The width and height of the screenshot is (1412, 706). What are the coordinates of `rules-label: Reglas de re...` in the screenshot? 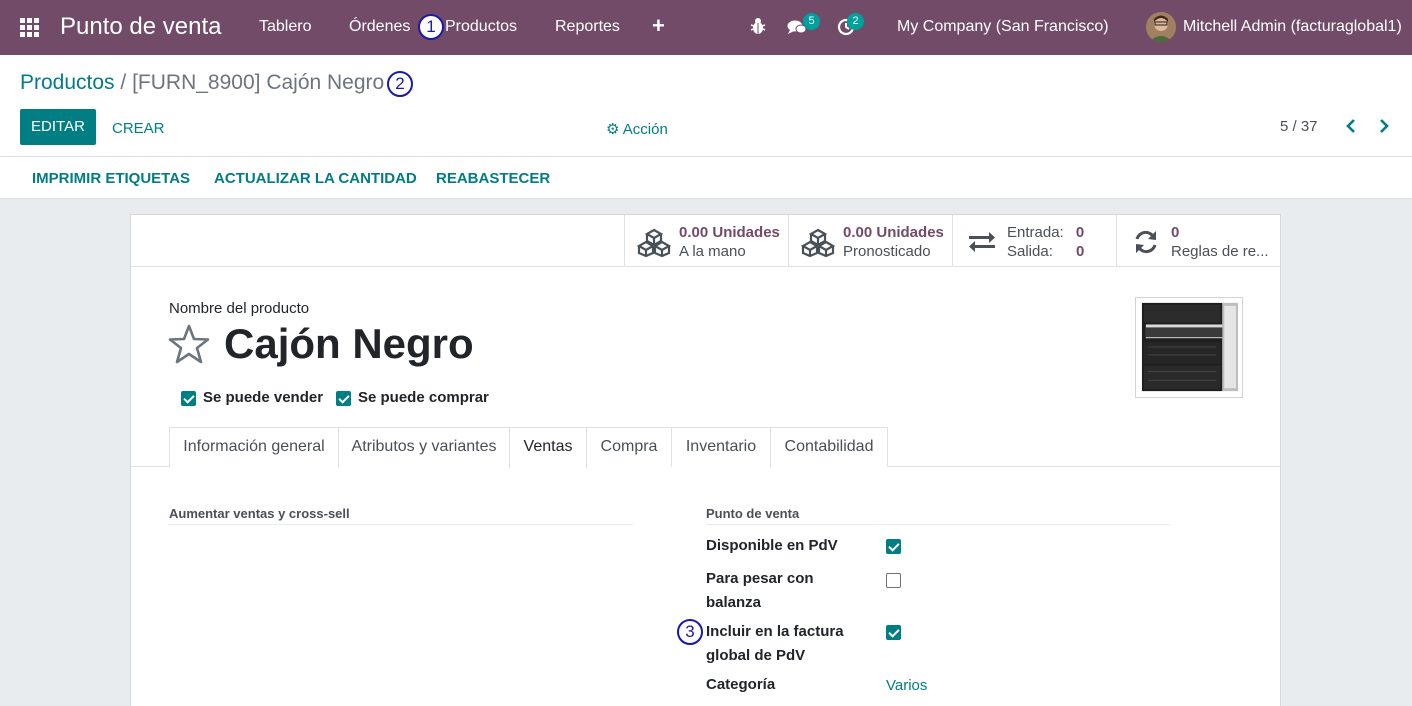 It's located at (1220, 251).